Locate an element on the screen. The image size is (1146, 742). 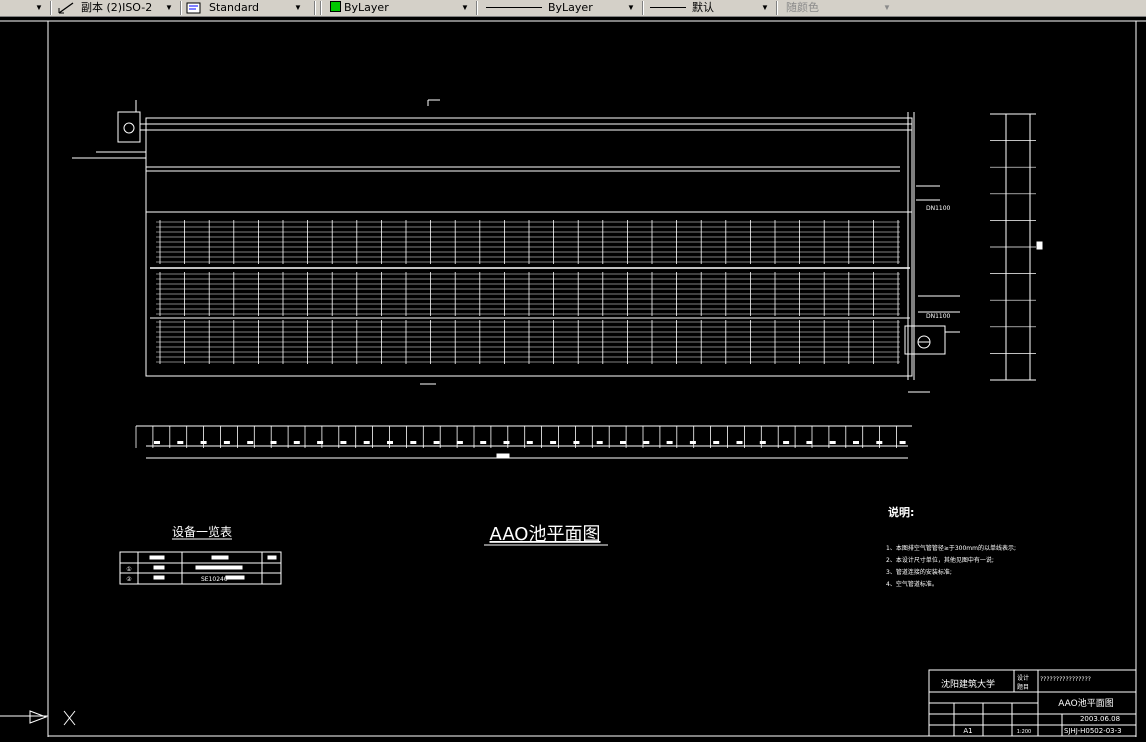
plotstyle-control-select: 随颜色 is located at coordinates (831, 8).